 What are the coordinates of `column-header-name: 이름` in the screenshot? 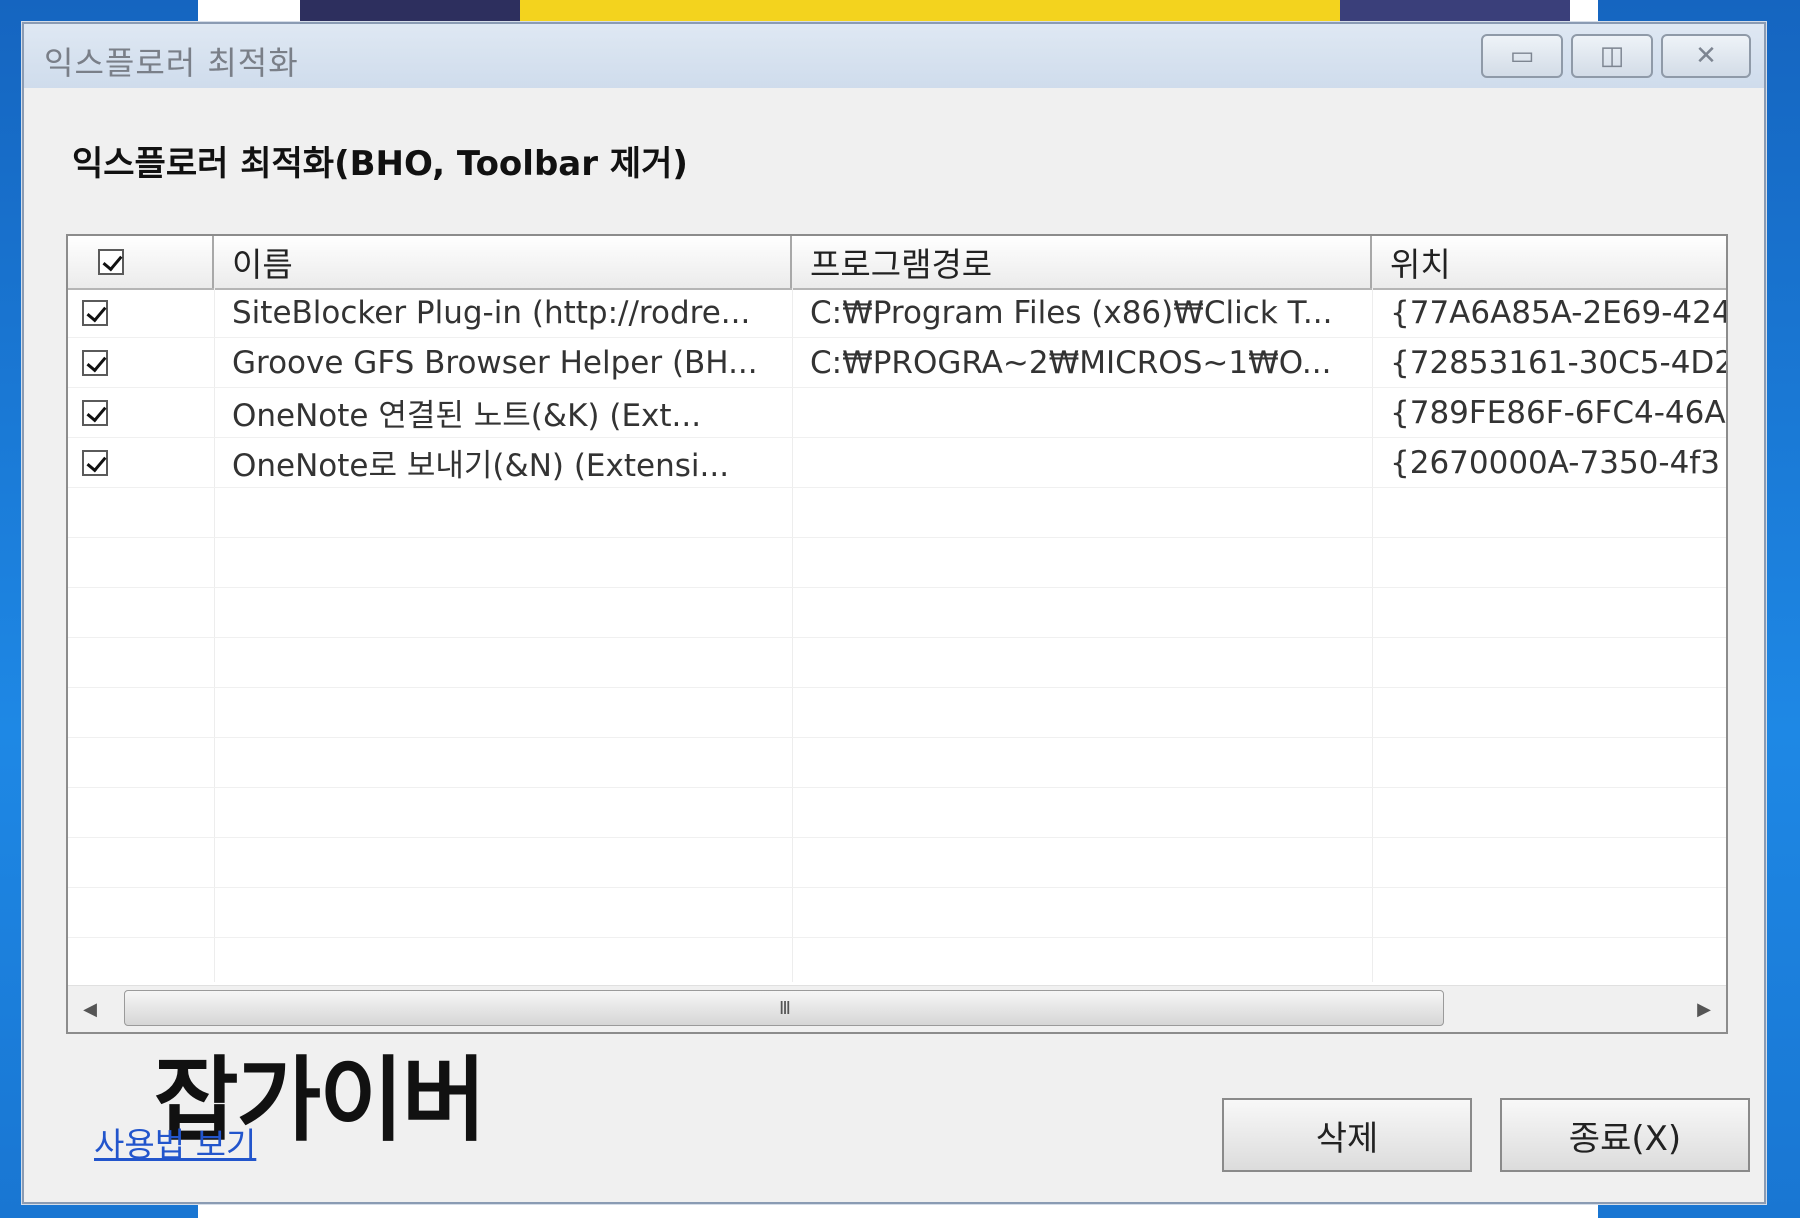 It's located at (503, 262).